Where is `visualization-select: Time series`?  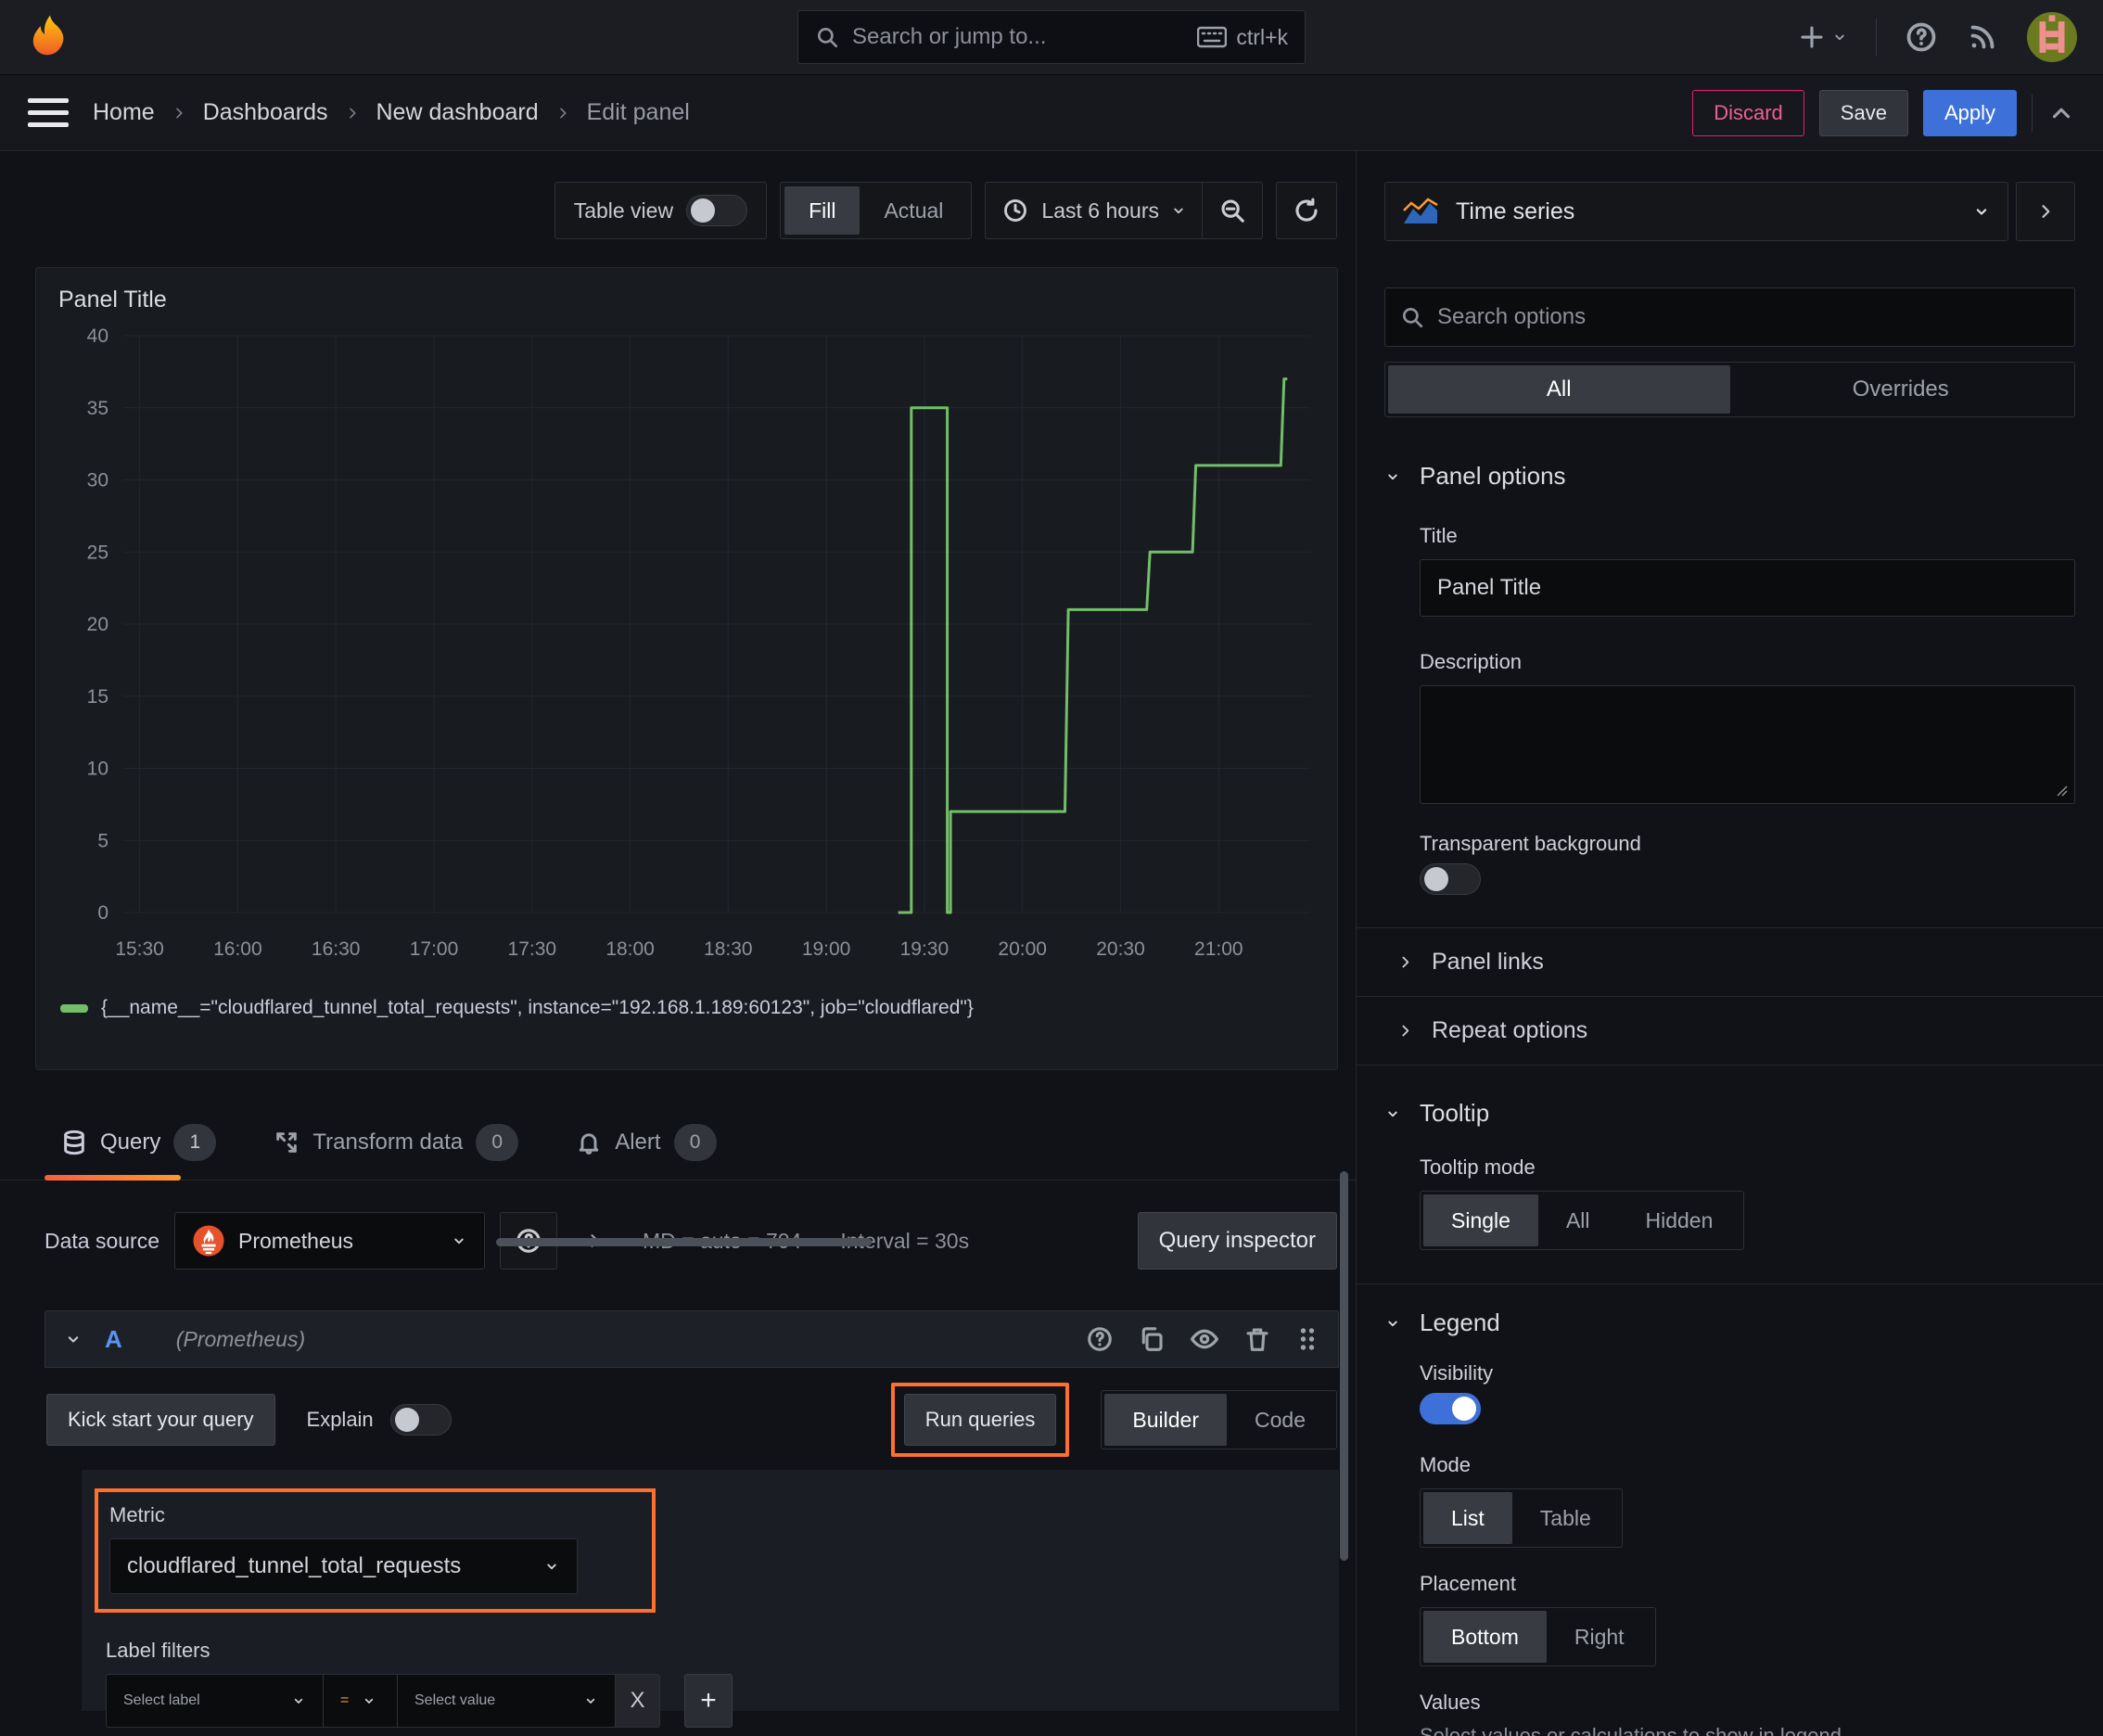 visualization-select: Time series is located at coordinates (1696, 211).